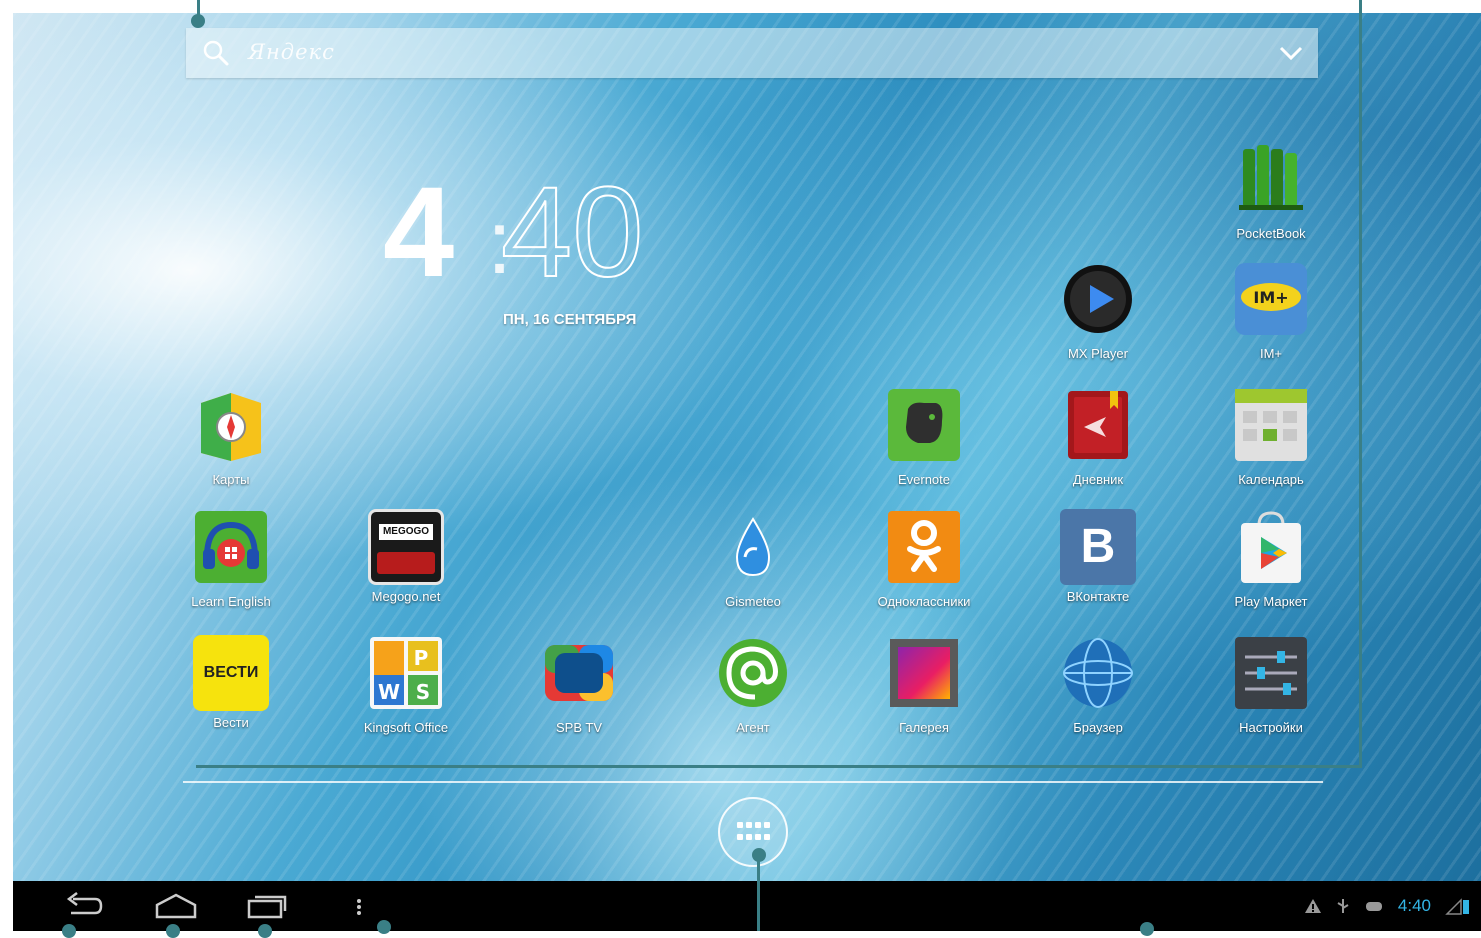 The height and width of the screenshot is (938, 1481). What do you see at coordinates (423, 692) in the screenshot?
I see `svg-text: S` at bounding box center [423, 692].